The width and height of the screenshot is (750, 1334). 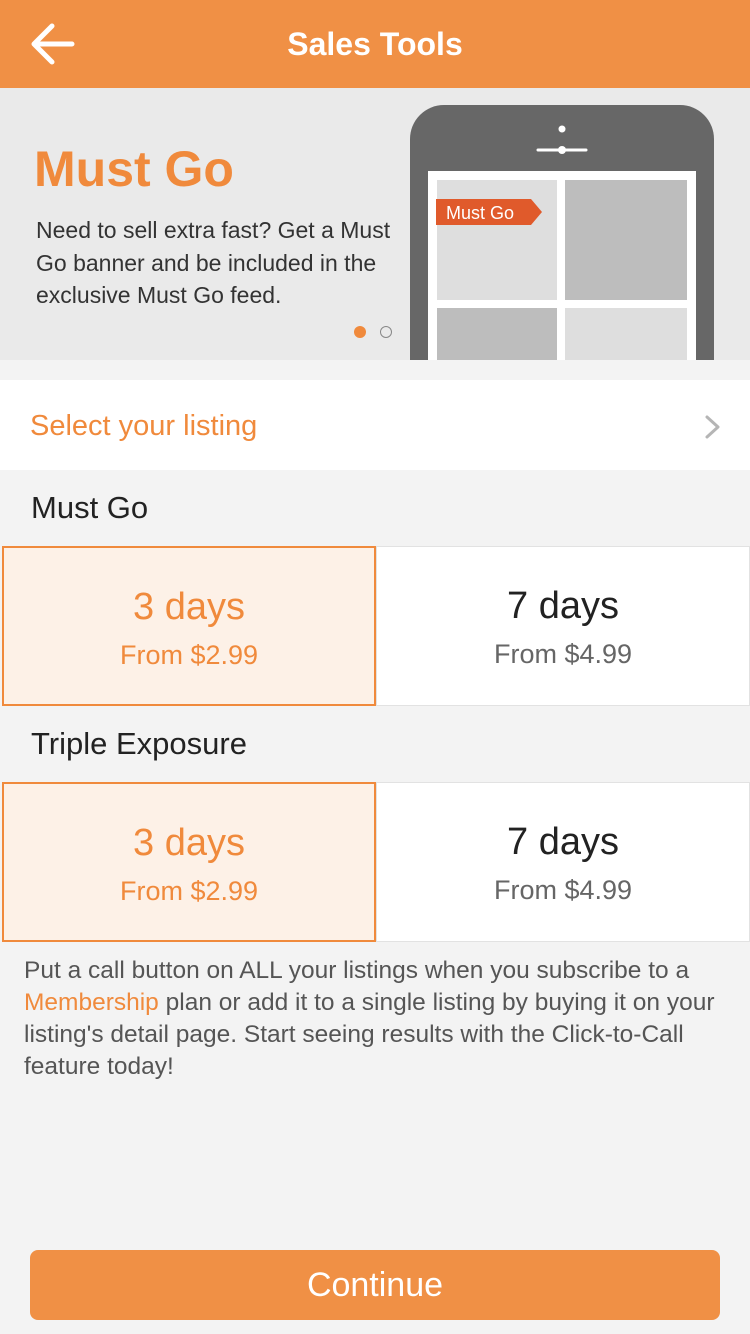 I want to click on option-must-go-7-days: 7 days From $4.99, so click(x=563, y=626).